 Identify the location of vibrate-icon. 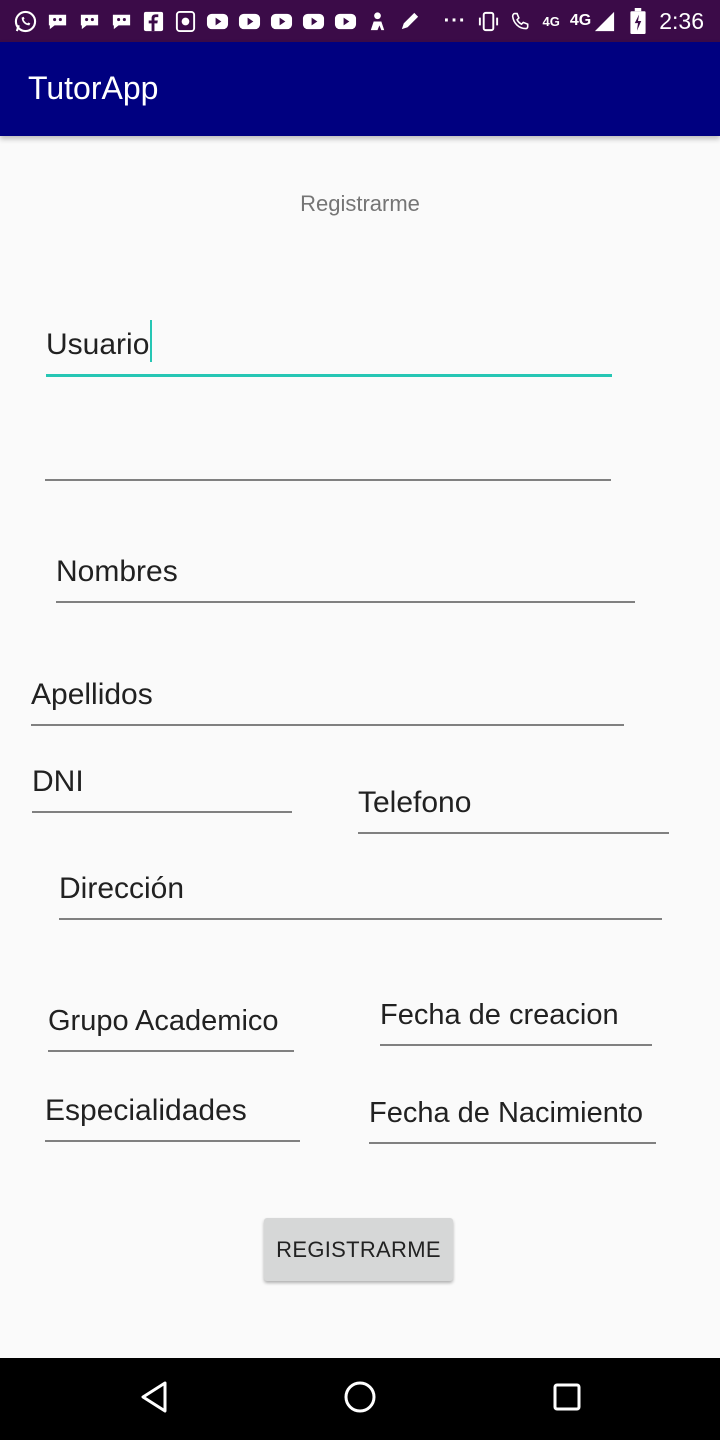
(488, 21).